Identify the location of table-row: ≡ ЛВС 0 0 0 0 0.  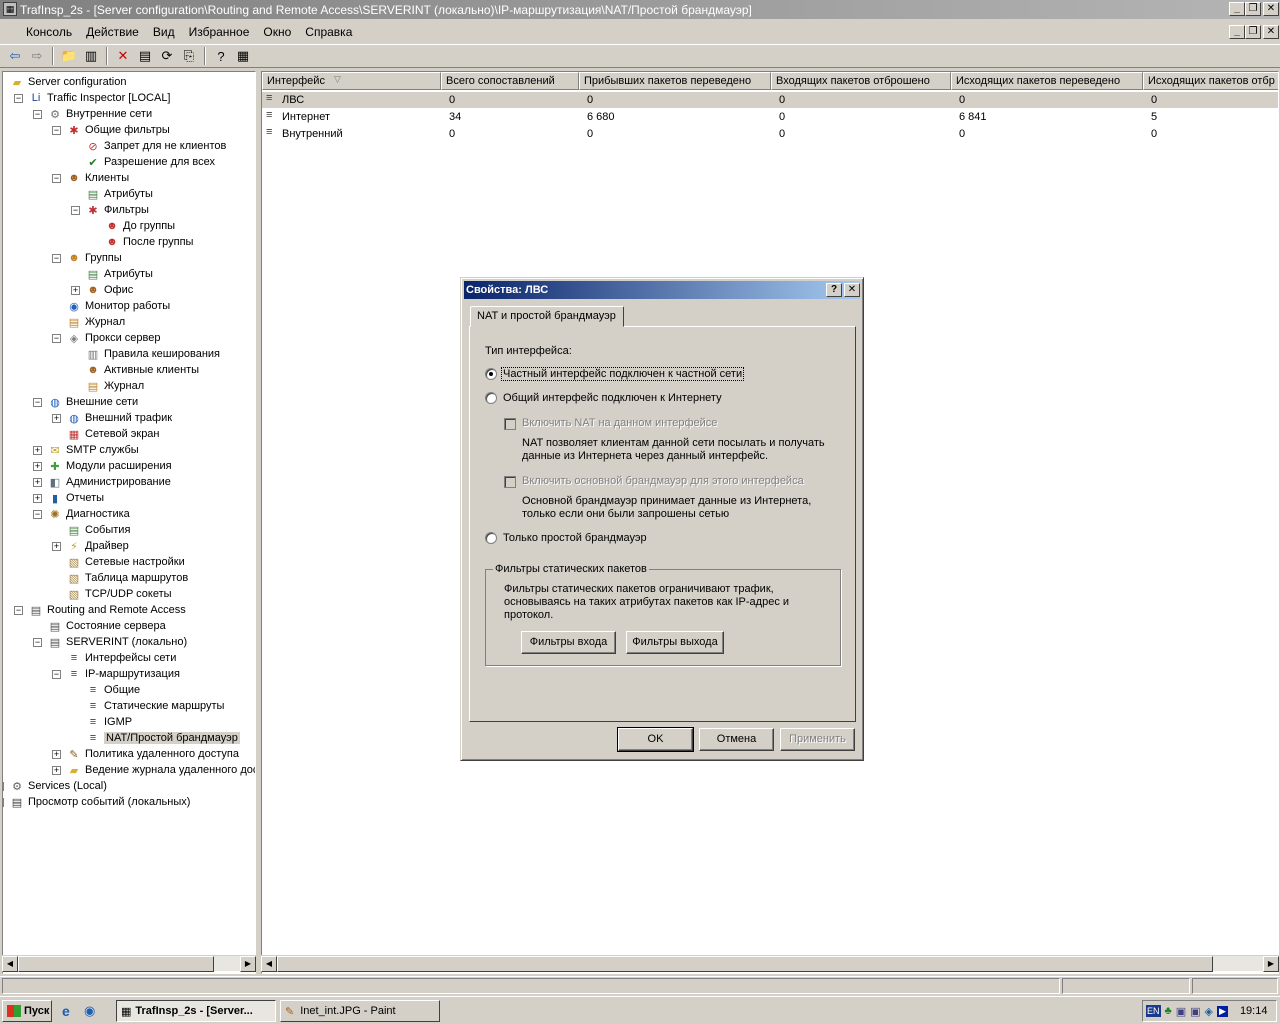
(770, 100).